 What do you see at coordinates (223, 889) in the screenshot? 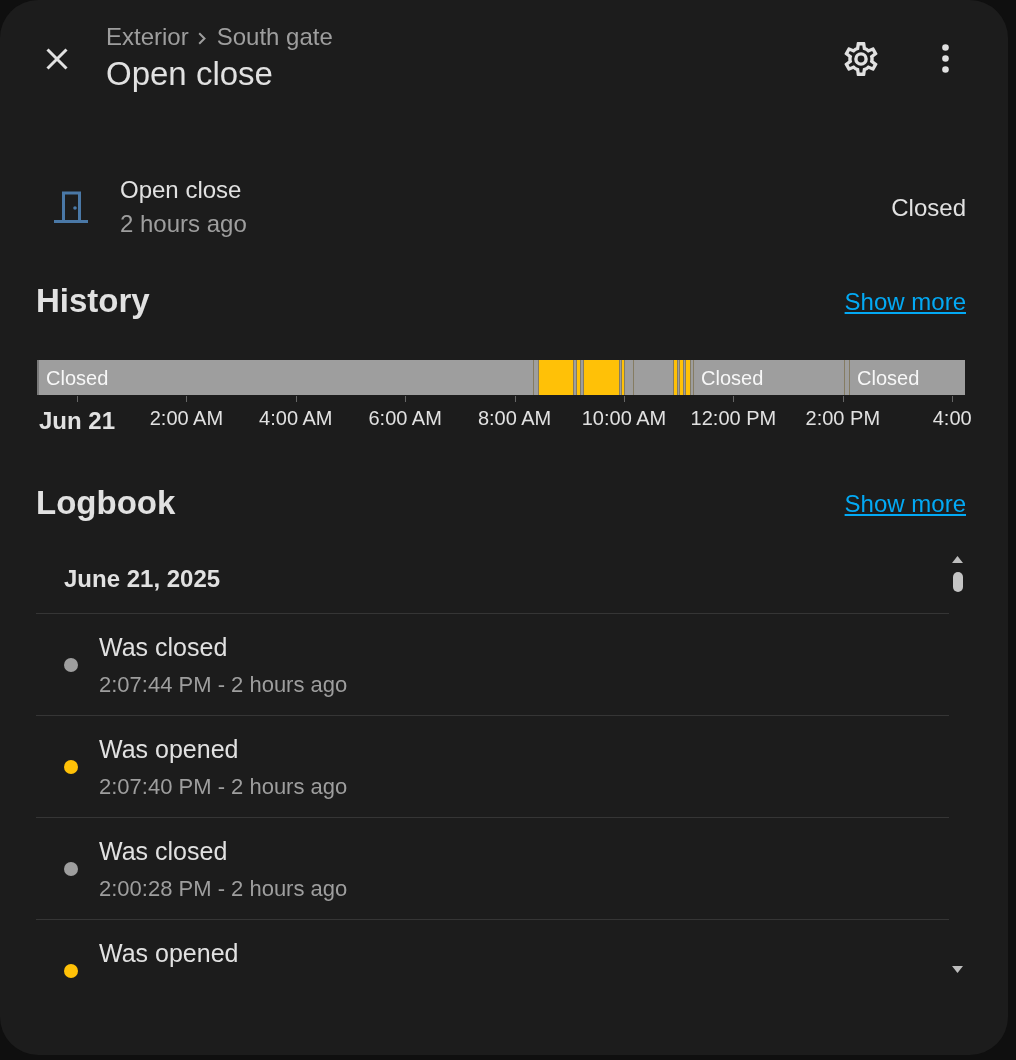
I see `entry-time: 2:00:28 PM - 2 hours ago` at bounding box center [223, 889].